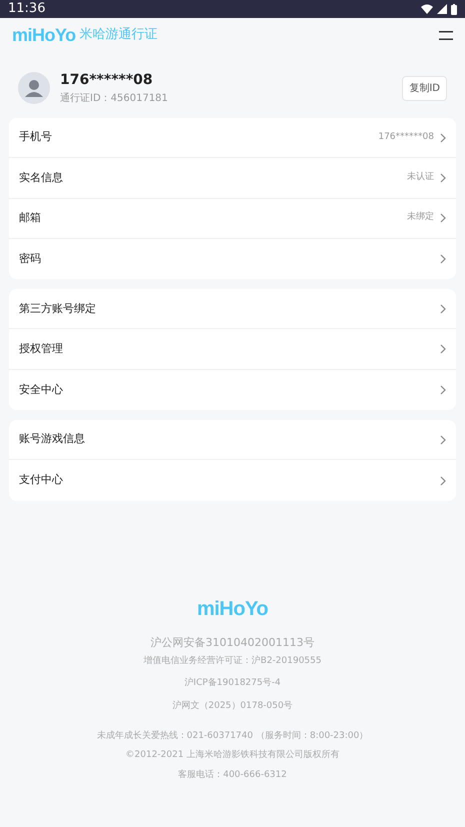 The width and height of the screenshot is (465, 827). Describe the element at coordinates (233, 755) in the screenshot. I see `footer-text: ©2012-2021 上海米哈游影铁科技有限公司版权所有` at that location.